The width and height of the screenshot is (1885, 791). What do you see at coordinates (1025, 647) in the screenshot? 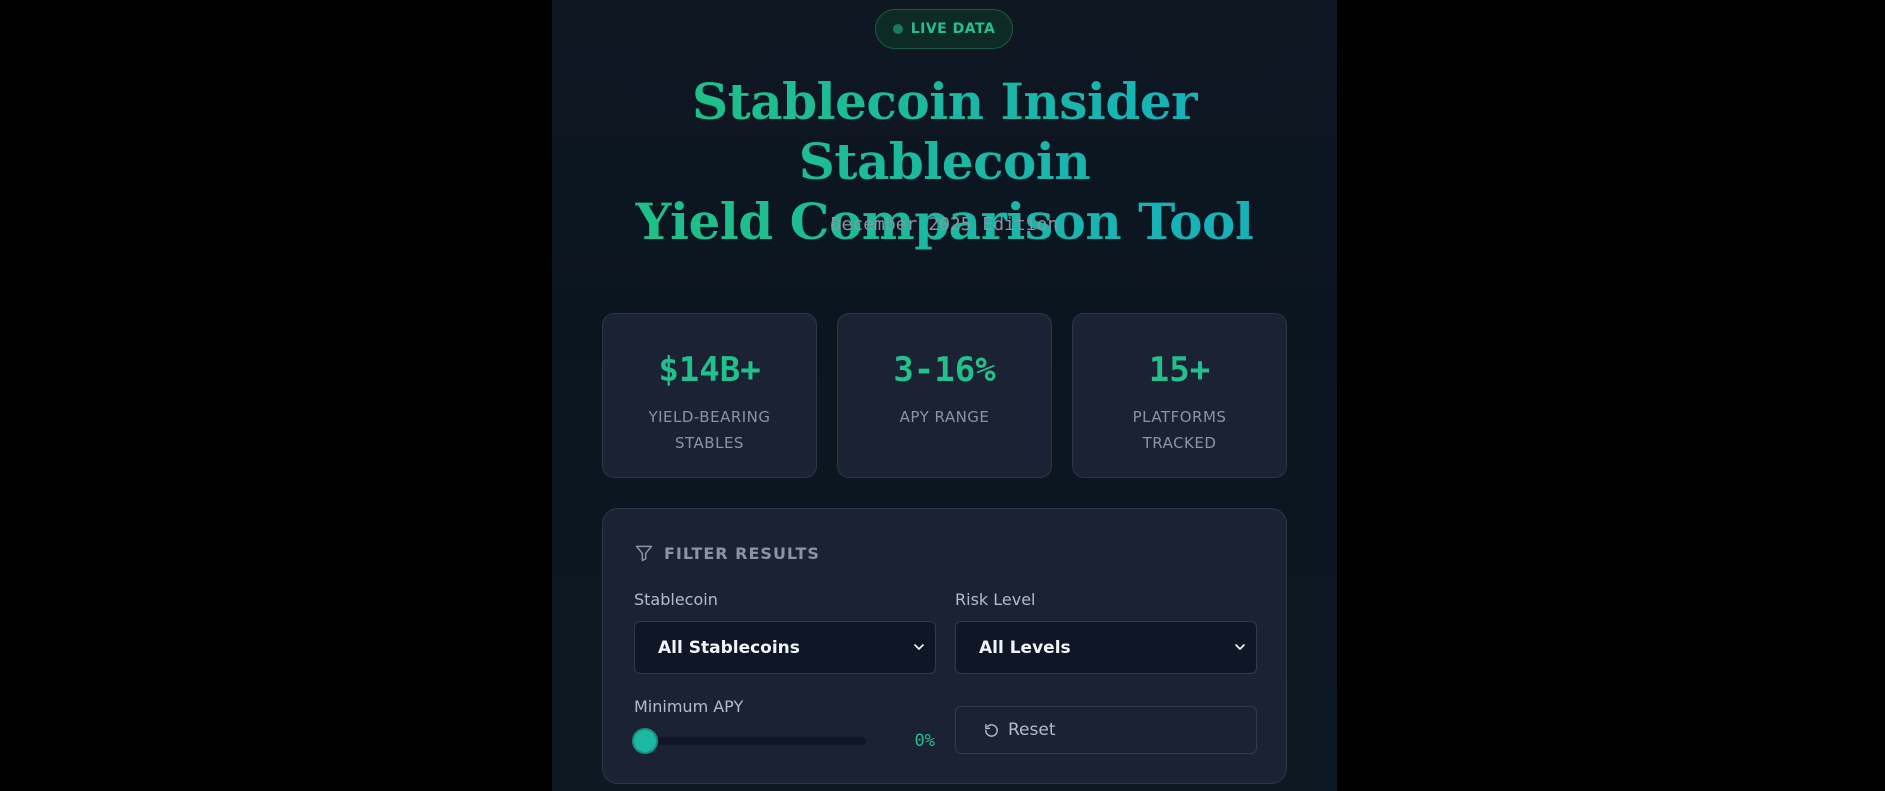
I see `risk-level-select-value: All Levels` at bounding box center [1025, 647].